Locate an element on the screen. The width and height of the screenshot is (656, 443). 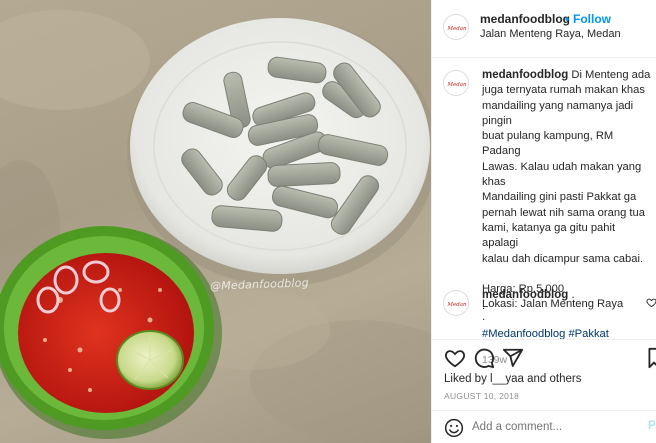
post-comment-button: P is located at coordinates (652, 426).